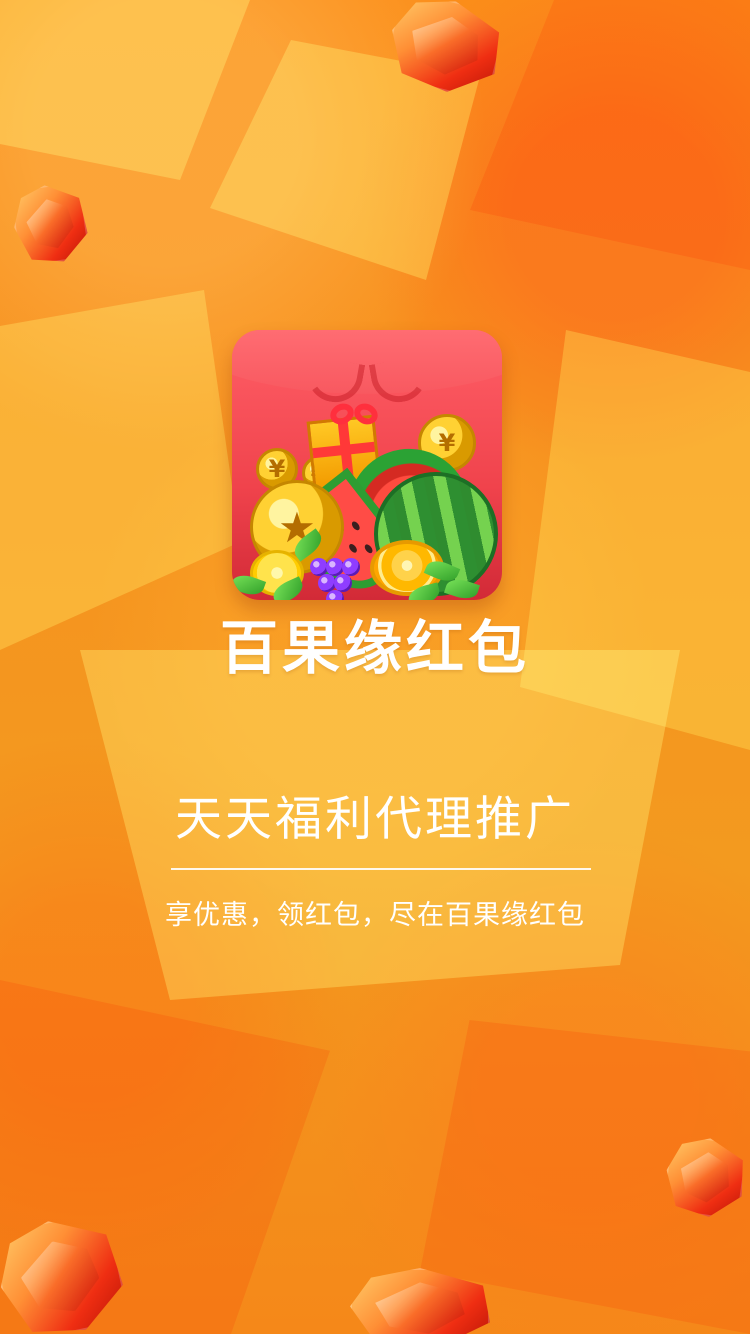 This screenshot has height=1334, width=750. Describe the element at coordinates (50, 223) in the screenshot. I see `decorative-gem-icon` at that location.